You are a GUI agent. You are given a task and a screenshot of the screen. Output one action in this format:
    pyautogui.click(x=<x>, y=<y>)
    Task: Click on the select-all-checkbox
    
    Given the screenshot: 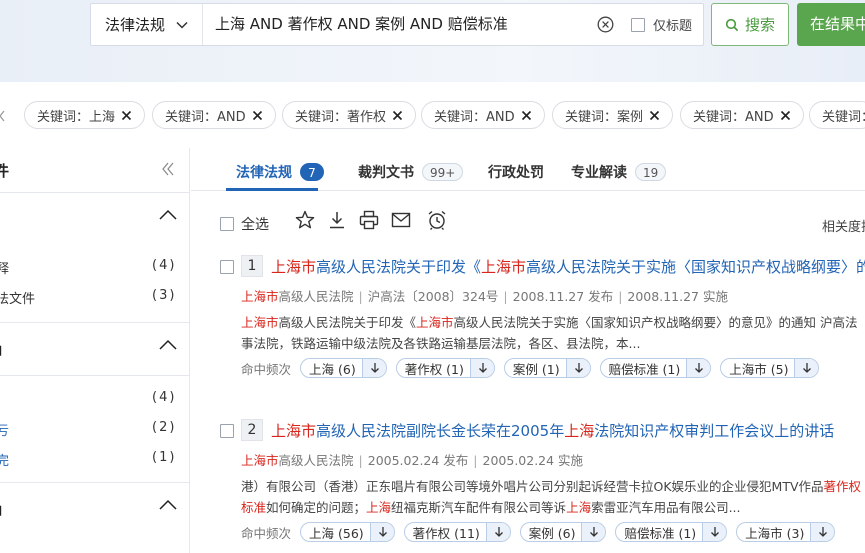 What is the action you would take?
    pyautogui.click(x=227, y=224)
    